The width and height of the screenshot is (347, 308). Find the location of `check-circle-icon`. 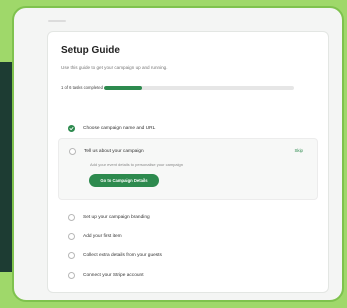

check-circle-icon is located at coordinates (71, 128).